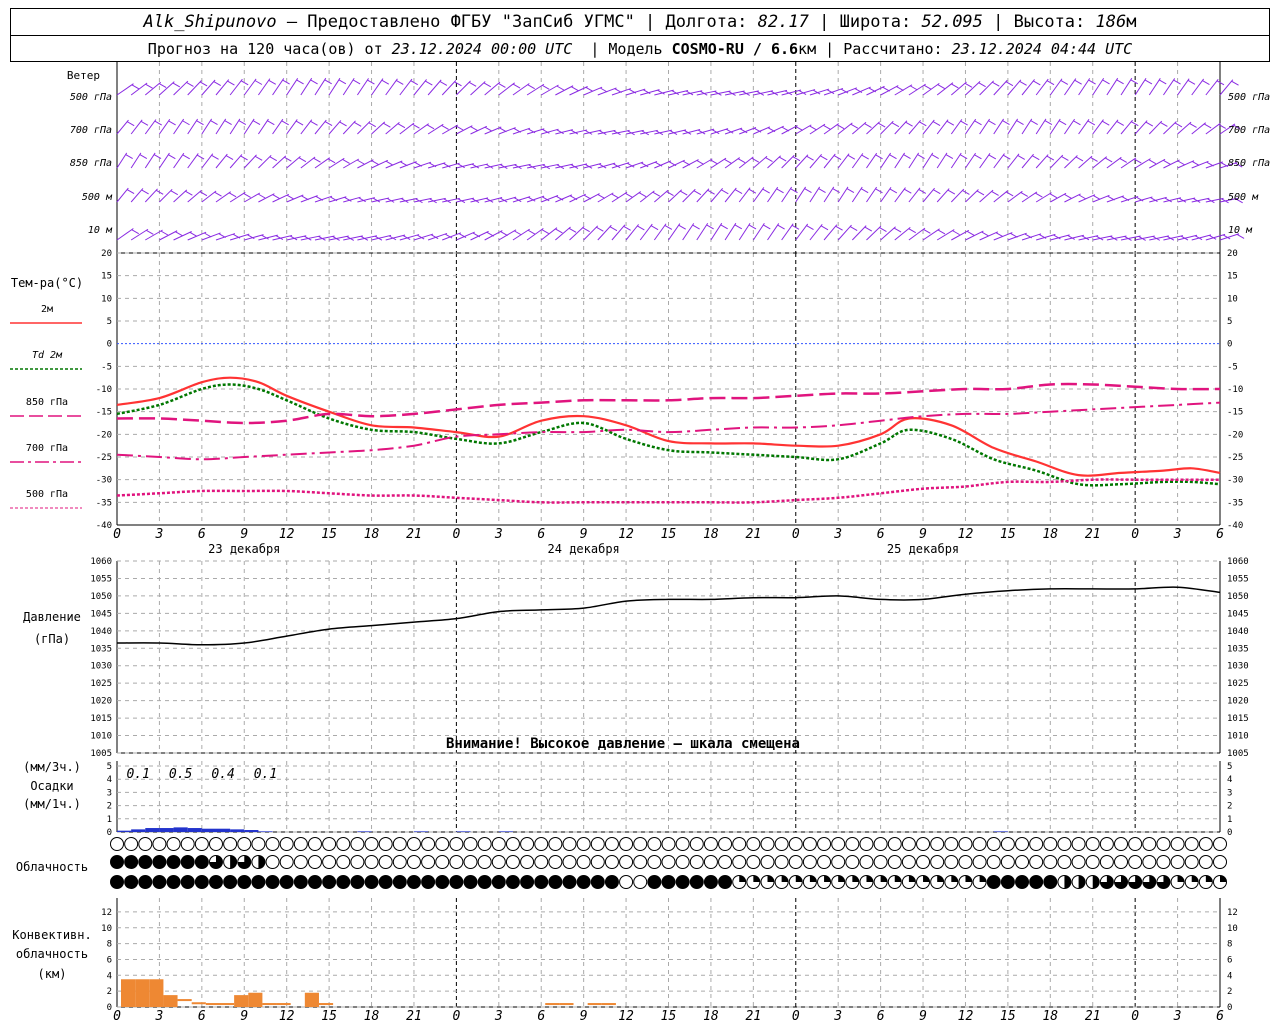 The image size is (1280, 1024). Describe the element at coordinates (541, 1016) in the screenshot. I see `bottom-hour-tick-label: 6` at that location.